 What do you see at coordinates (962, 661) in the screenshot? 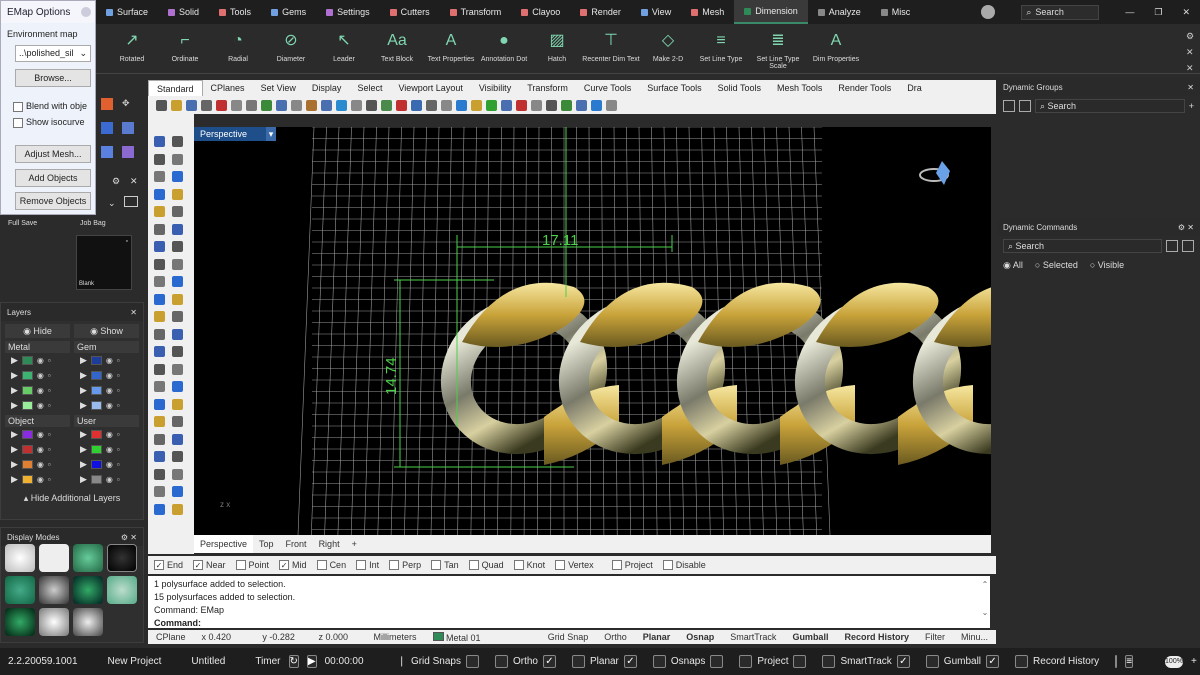
I see `toggle-gumball: Gumball ✓` at bounding box center [962, 661].